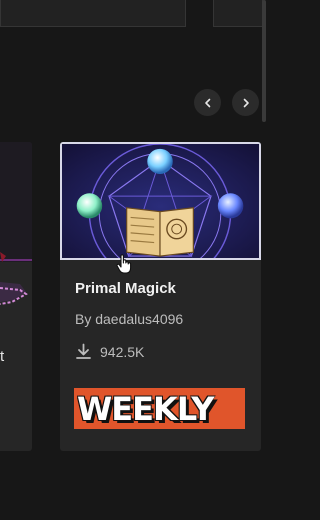  I want to click on mod-author: By daedalus4096, so click(129, 319).